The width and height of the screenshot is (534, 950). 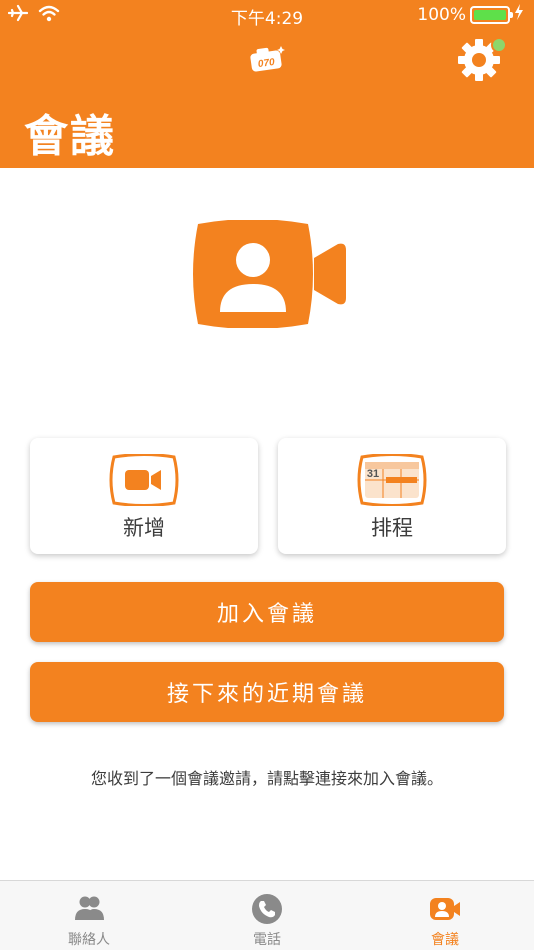 I want to click on join-meeting-button: 加入會議, so click(x=267, y=612).